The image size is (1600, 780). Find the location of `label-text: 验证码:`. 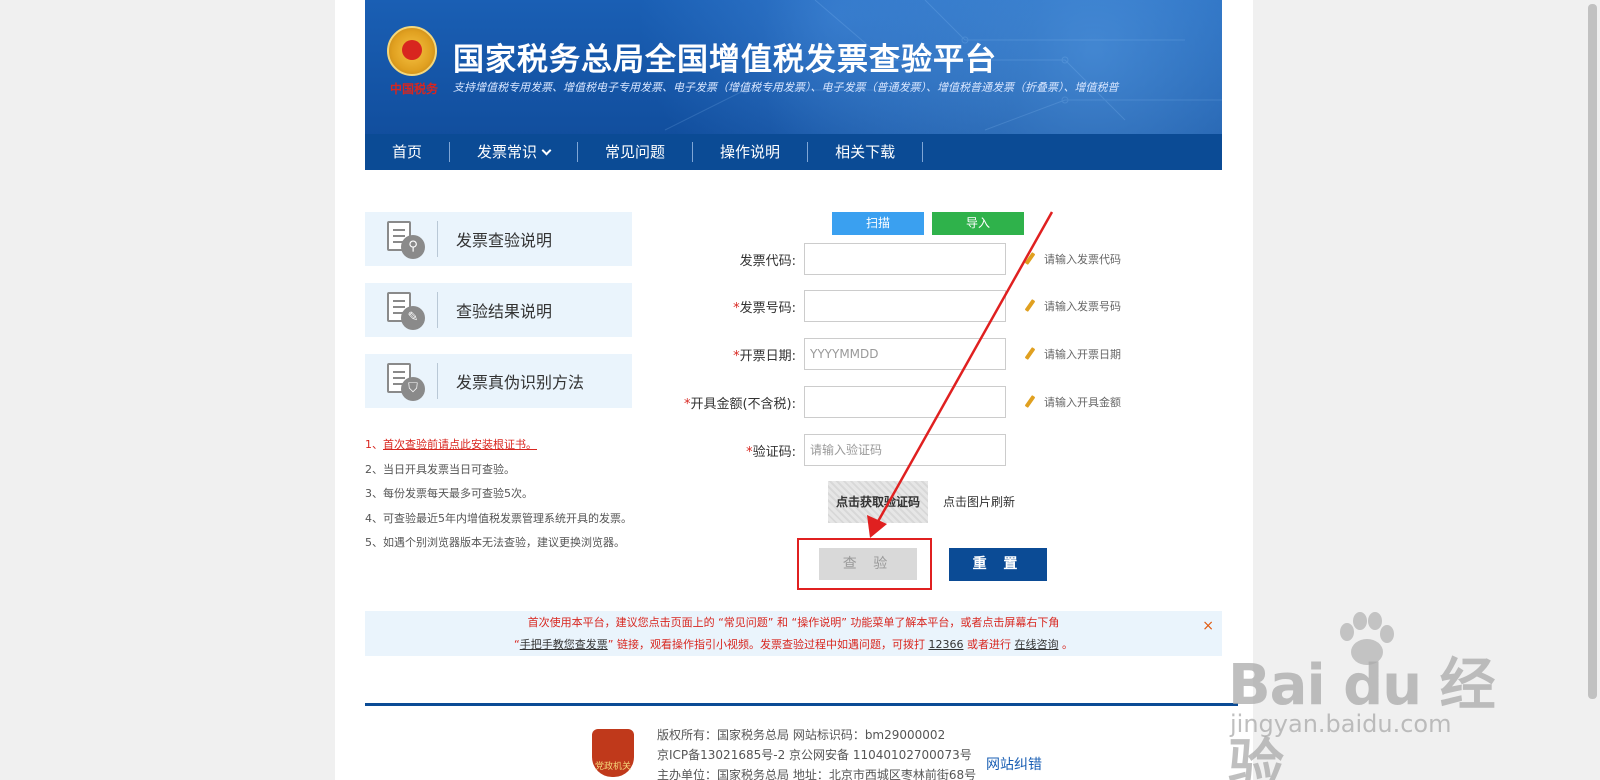

label-text: 验证码: is located at coordinates (774, 452).